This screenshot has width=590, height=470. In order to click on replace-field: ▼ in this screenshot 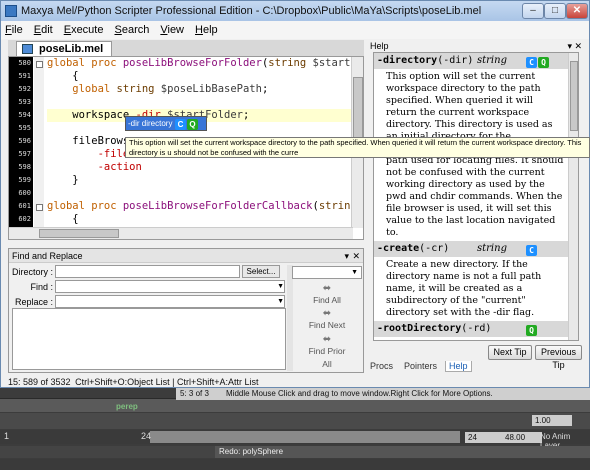, I will do `click(170, 301)`.